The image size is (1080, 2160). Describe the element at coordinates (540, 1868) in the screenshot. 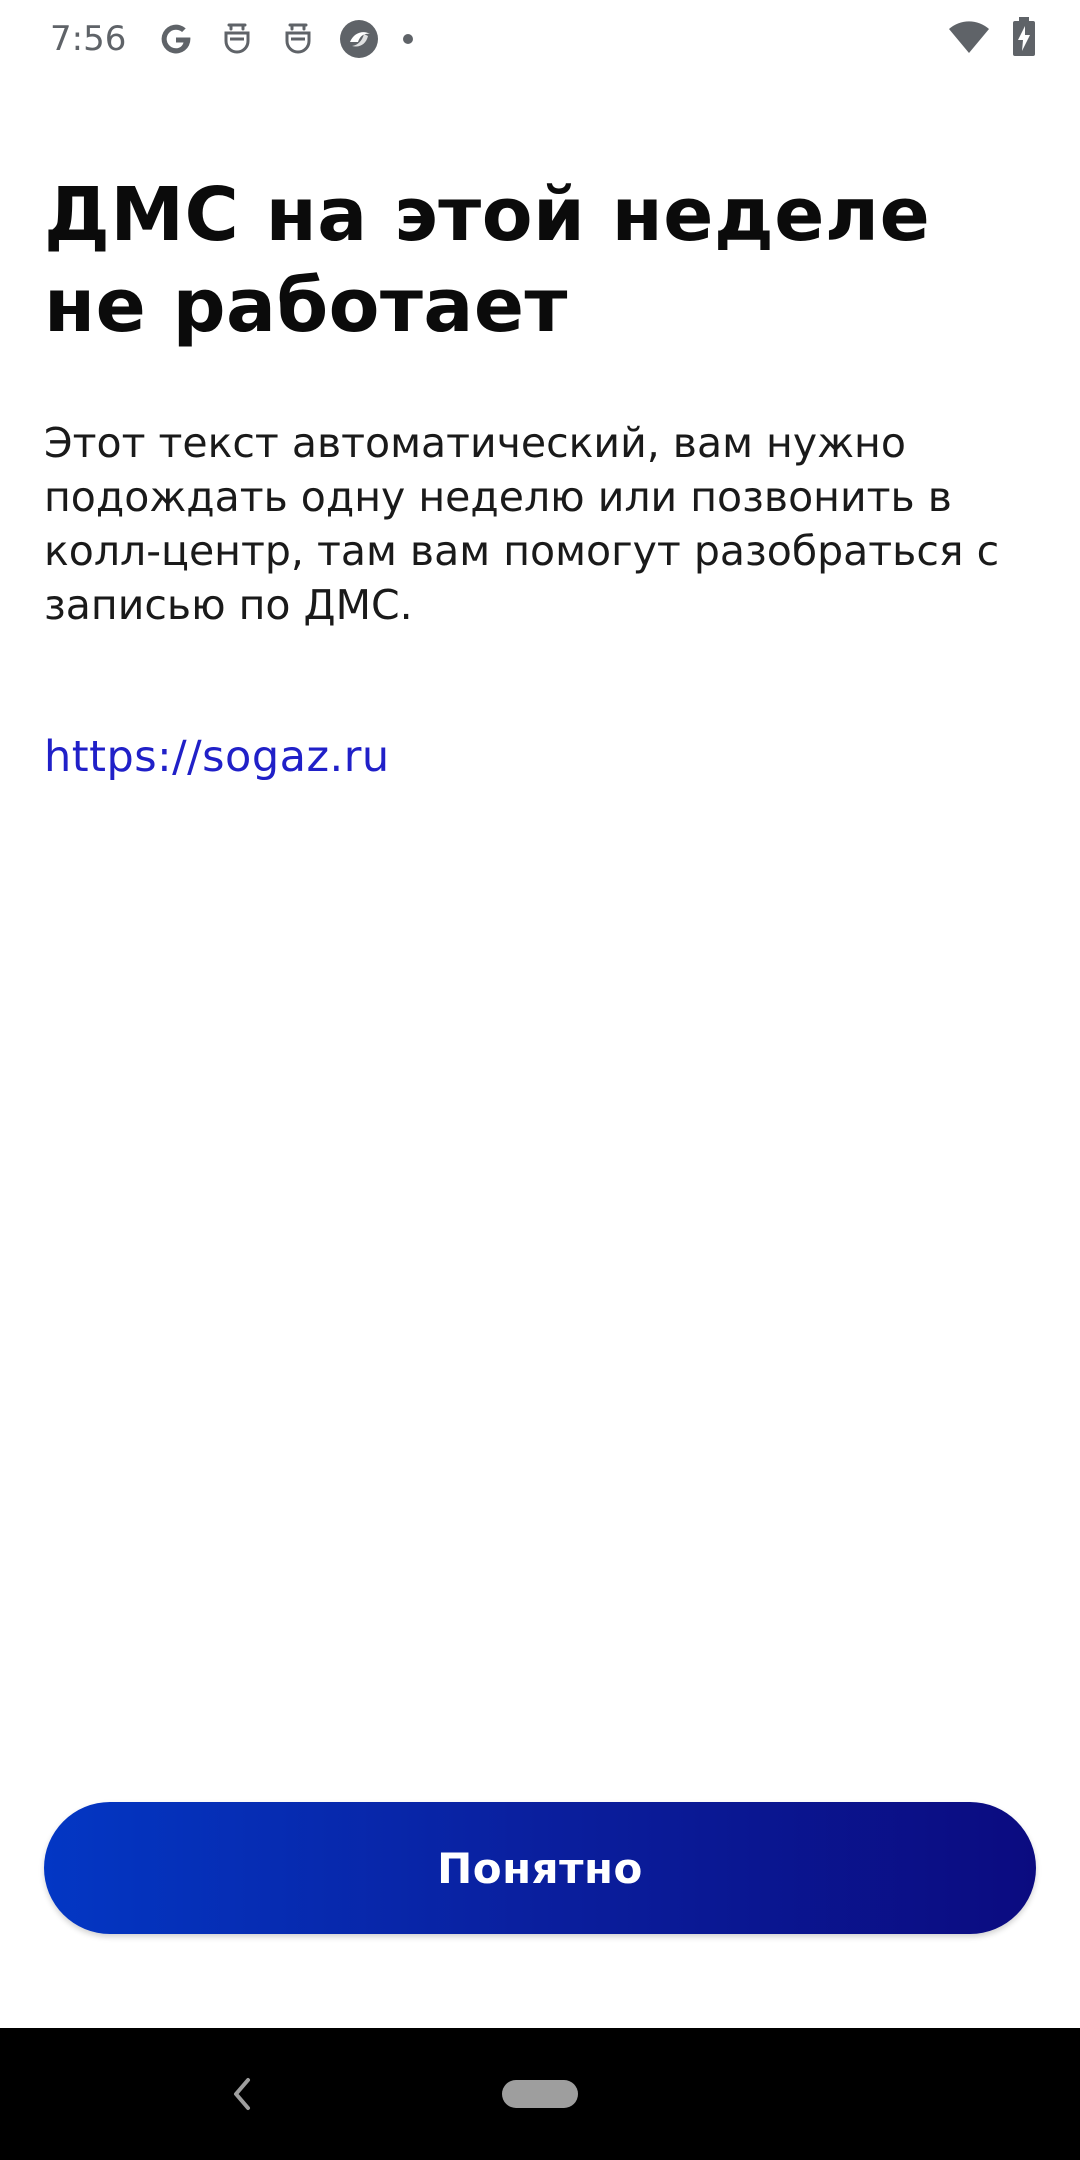

I see `ok-button: Понятно` at that location.